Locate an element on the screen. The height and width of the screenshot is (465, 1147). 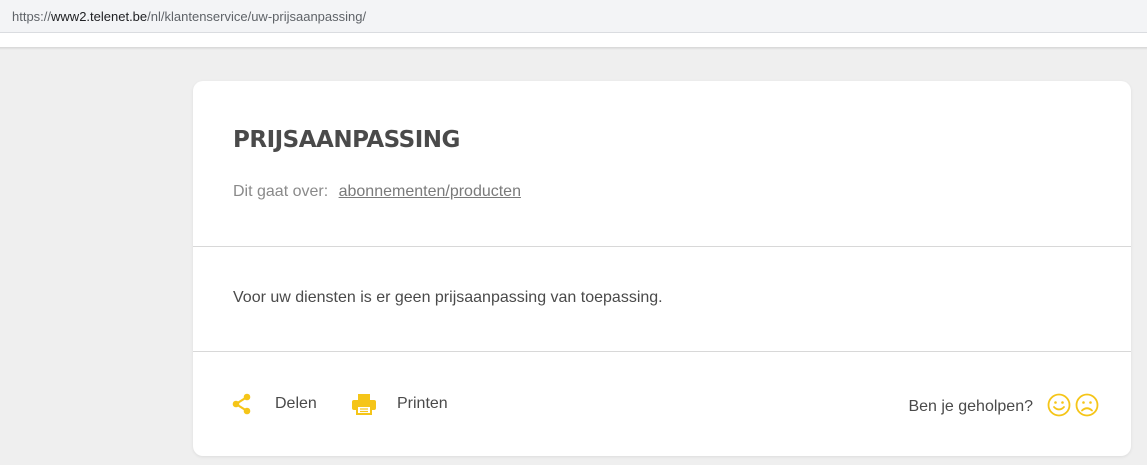
printer-icon is located at coordinates (364, 404).